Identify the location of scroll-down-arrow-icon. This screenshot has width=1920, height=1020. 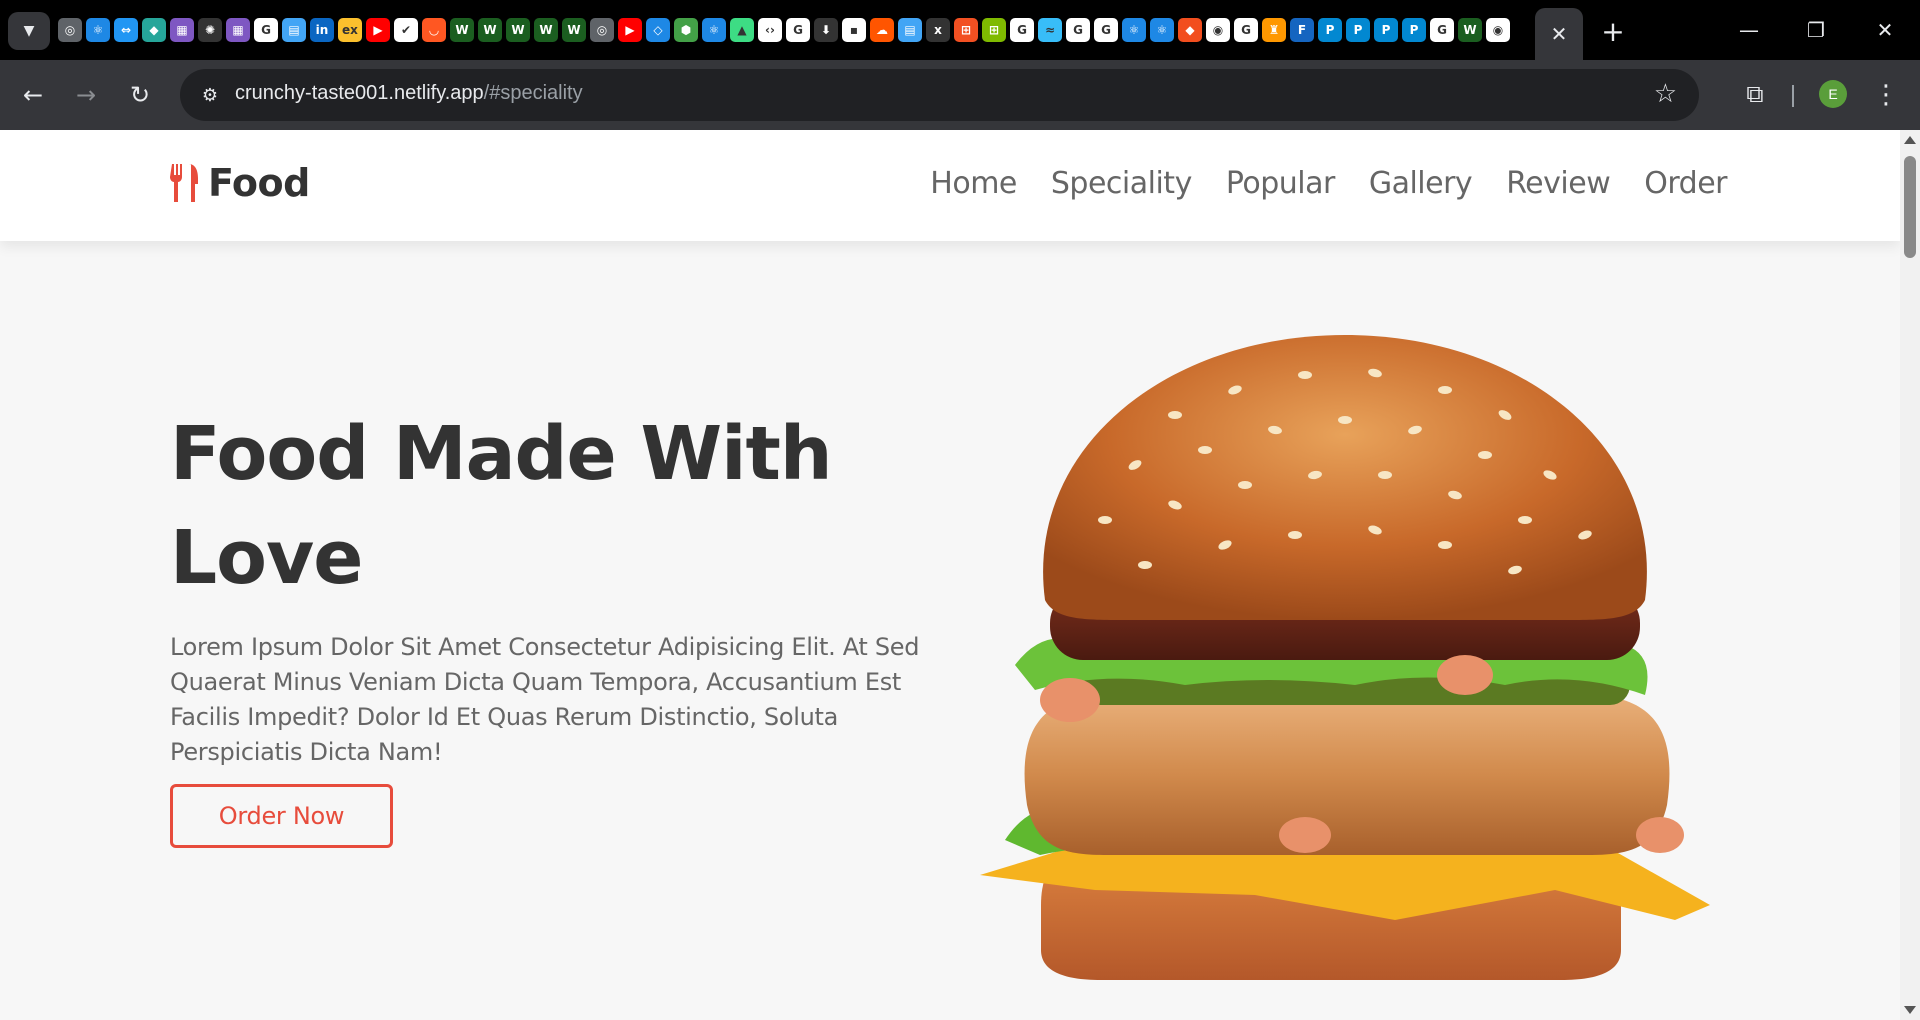
(1910, 1010).